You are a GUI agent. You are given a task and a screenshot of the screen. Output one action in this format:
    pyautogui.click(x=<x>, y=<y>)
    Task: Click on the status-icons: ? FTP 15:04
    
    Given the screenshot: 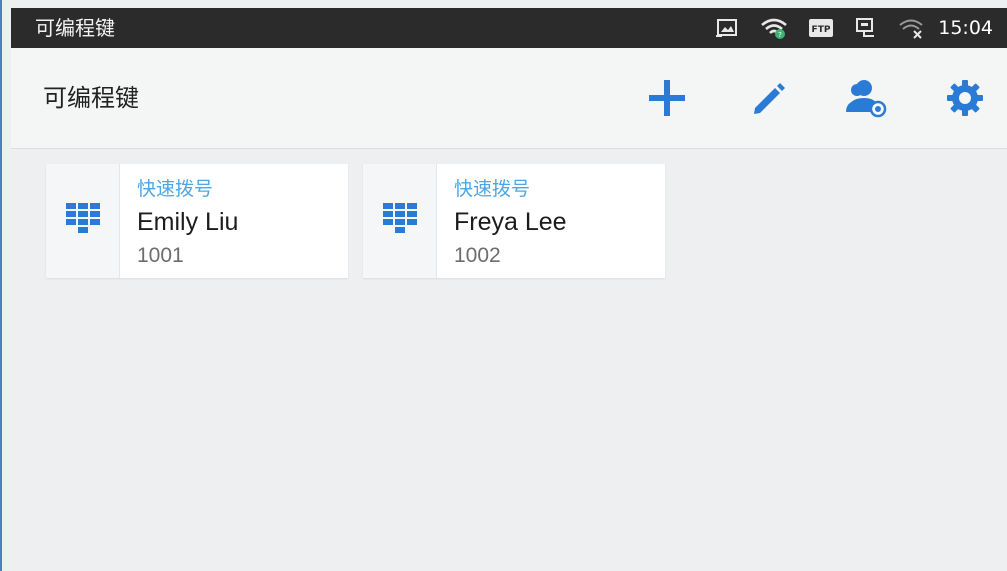 What is the action you would take?
    pyautogui.click(x=844, y=28)
    